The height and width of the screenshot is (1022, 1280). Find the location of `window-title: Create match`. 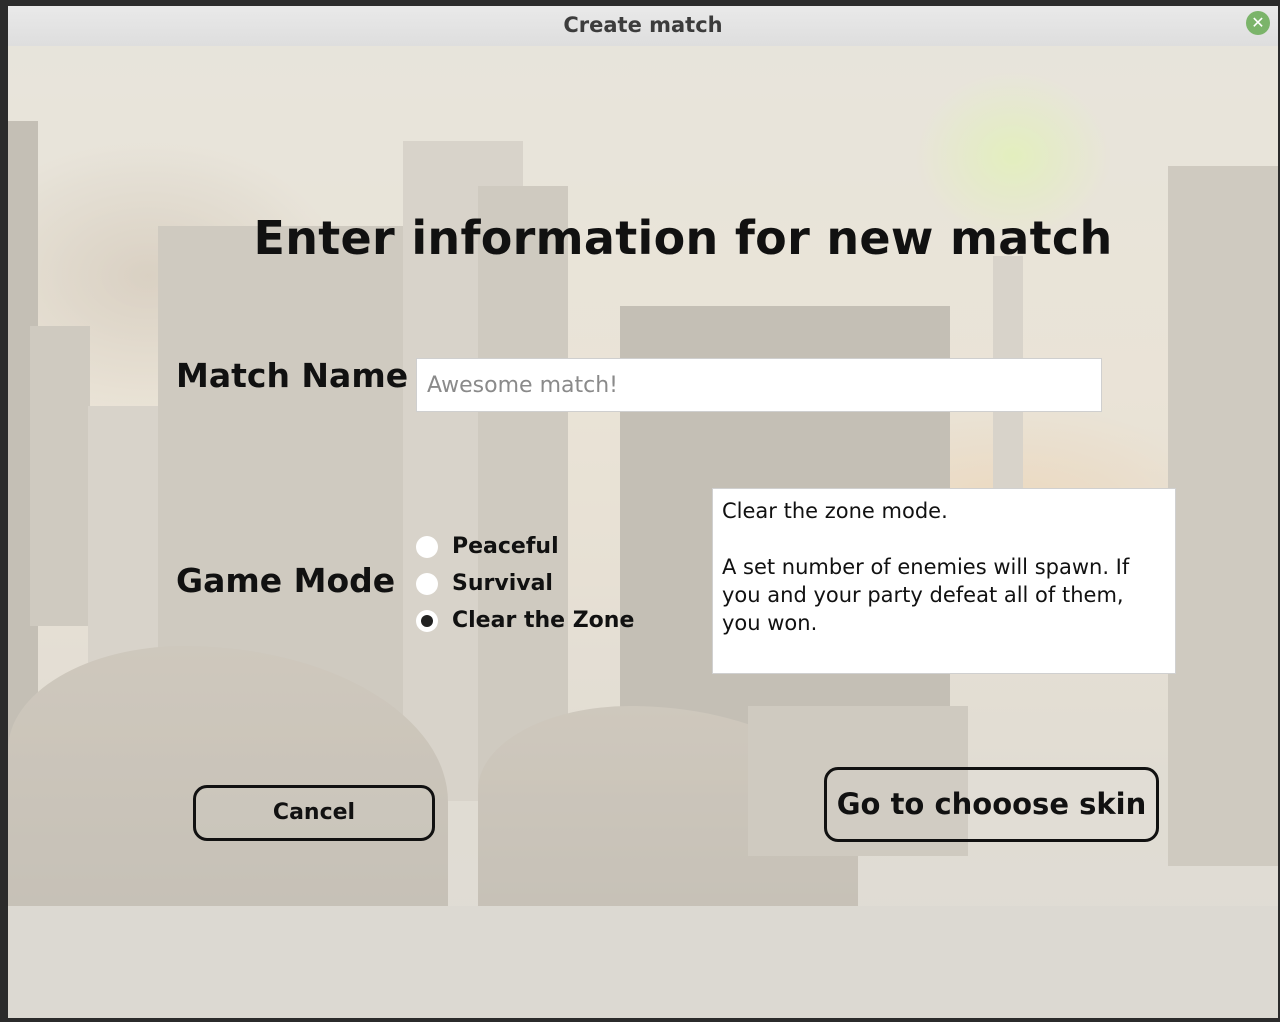

window-title: Create match is located at coordinates (643, 25).